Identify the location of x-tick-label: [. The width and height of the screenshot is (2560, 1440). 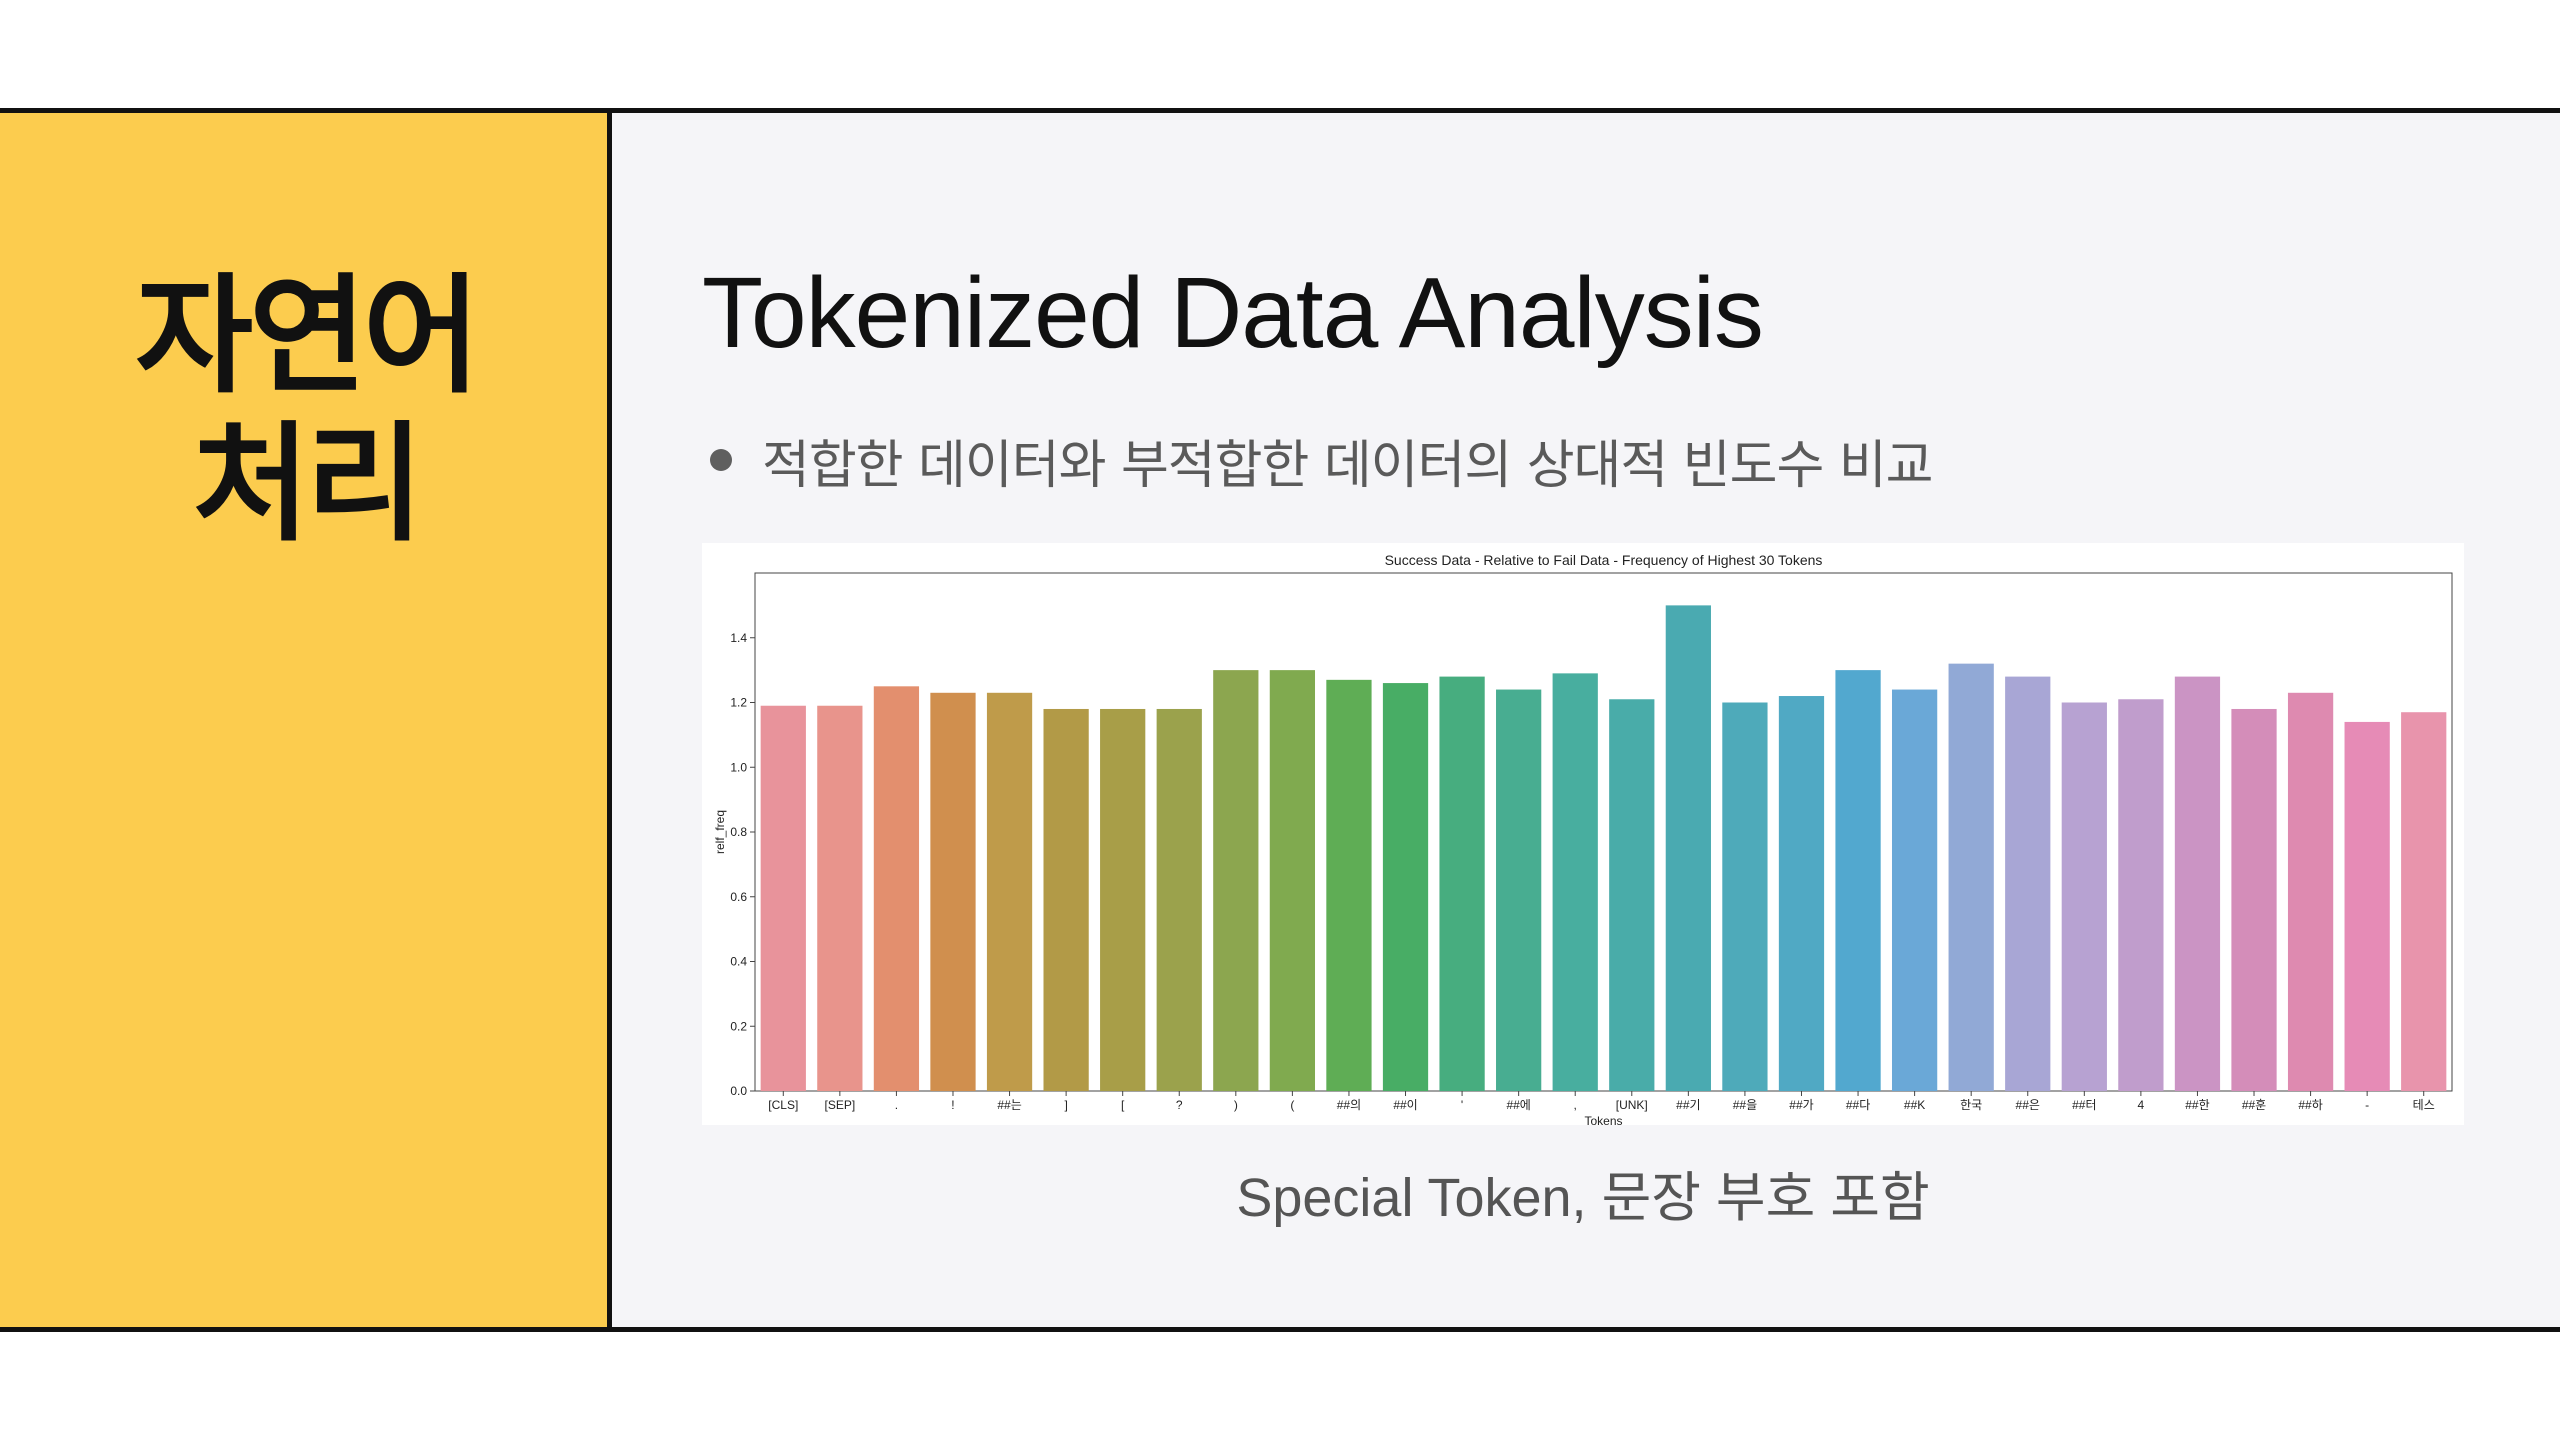
(1123, 1105).